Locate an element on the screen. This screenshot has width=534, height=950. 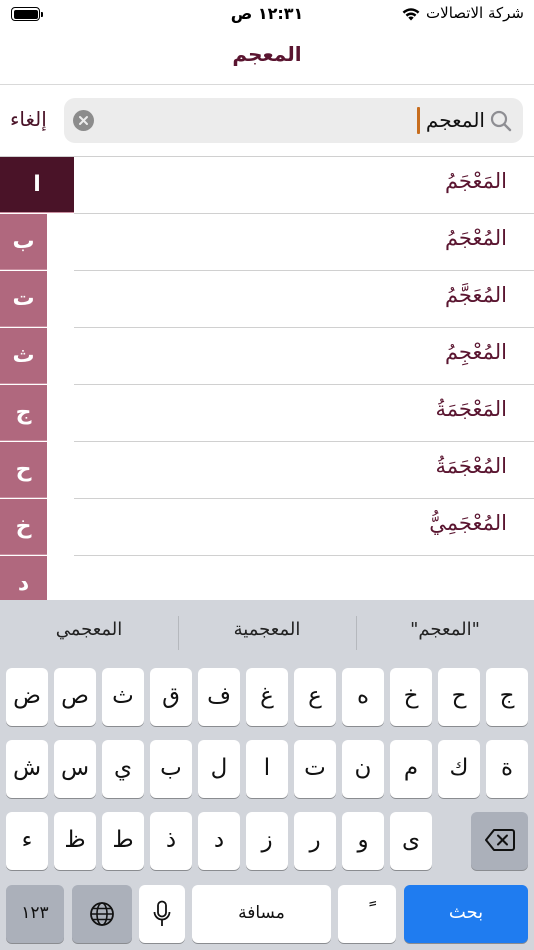
status-time: ١٢:٣١ ص is located at coordinates (267, 13).